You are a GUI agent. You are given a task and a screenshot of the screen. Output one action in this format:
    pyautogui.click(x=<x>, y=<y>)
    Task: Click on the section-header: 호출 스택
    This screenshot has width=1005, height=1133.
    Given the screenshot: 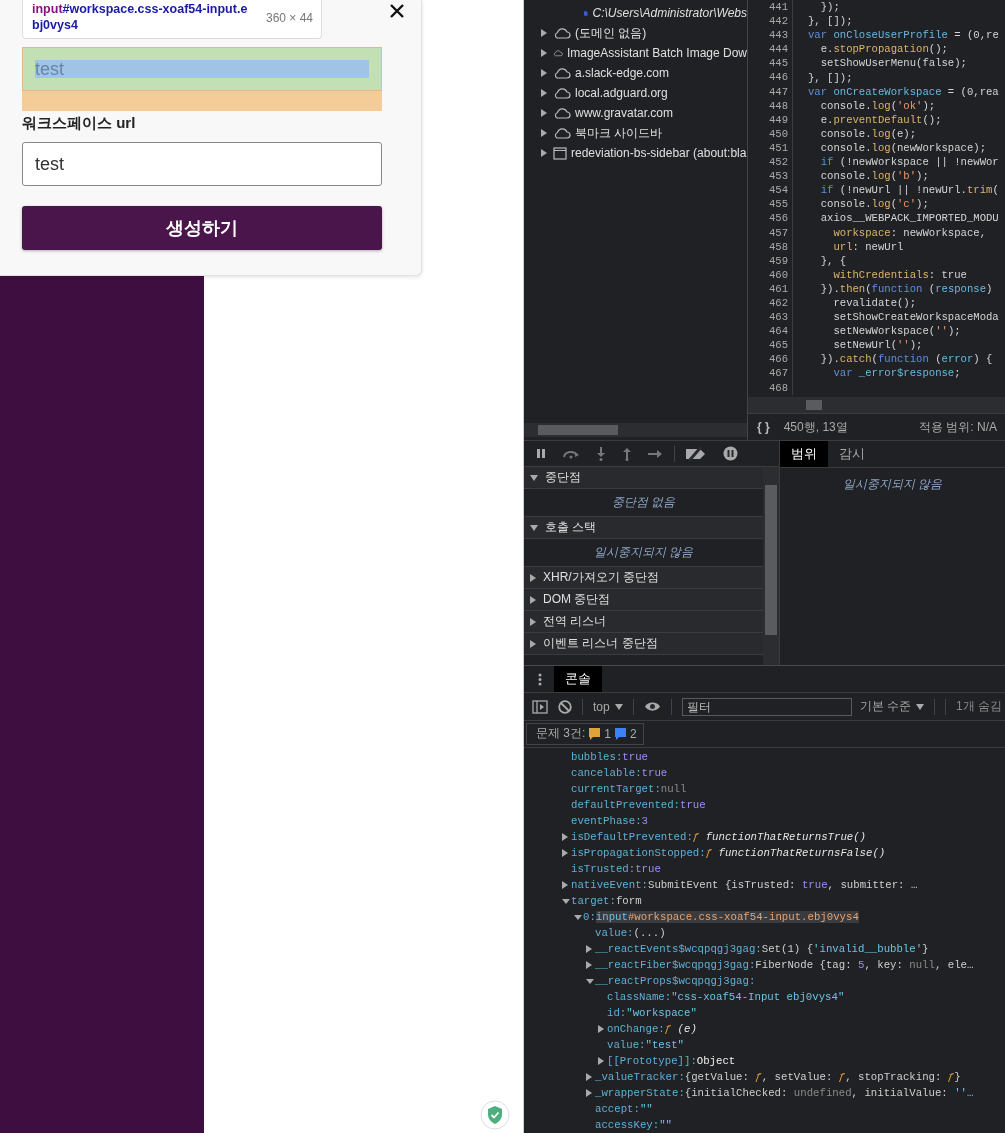 What is the action you would take?
    pyautogui.click(x=571, y=527)
    